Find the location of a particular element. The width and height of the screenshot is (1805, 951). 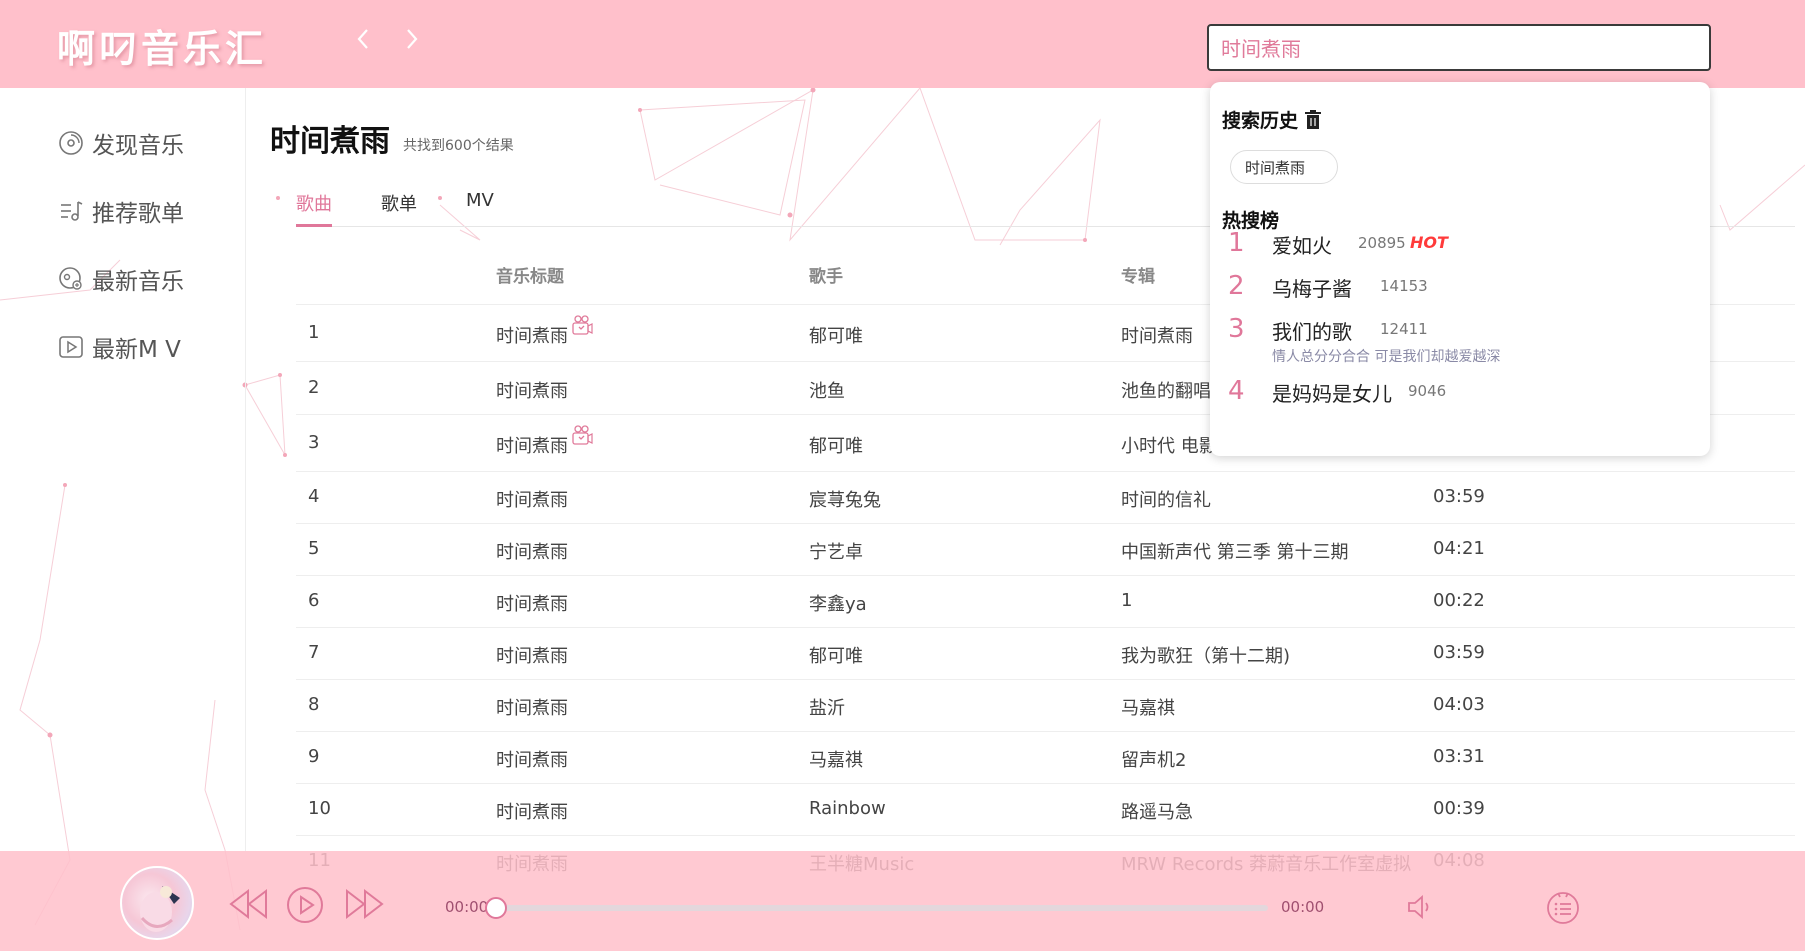

hot-name: 我们的歌 is located at coordinates (1312, 332).